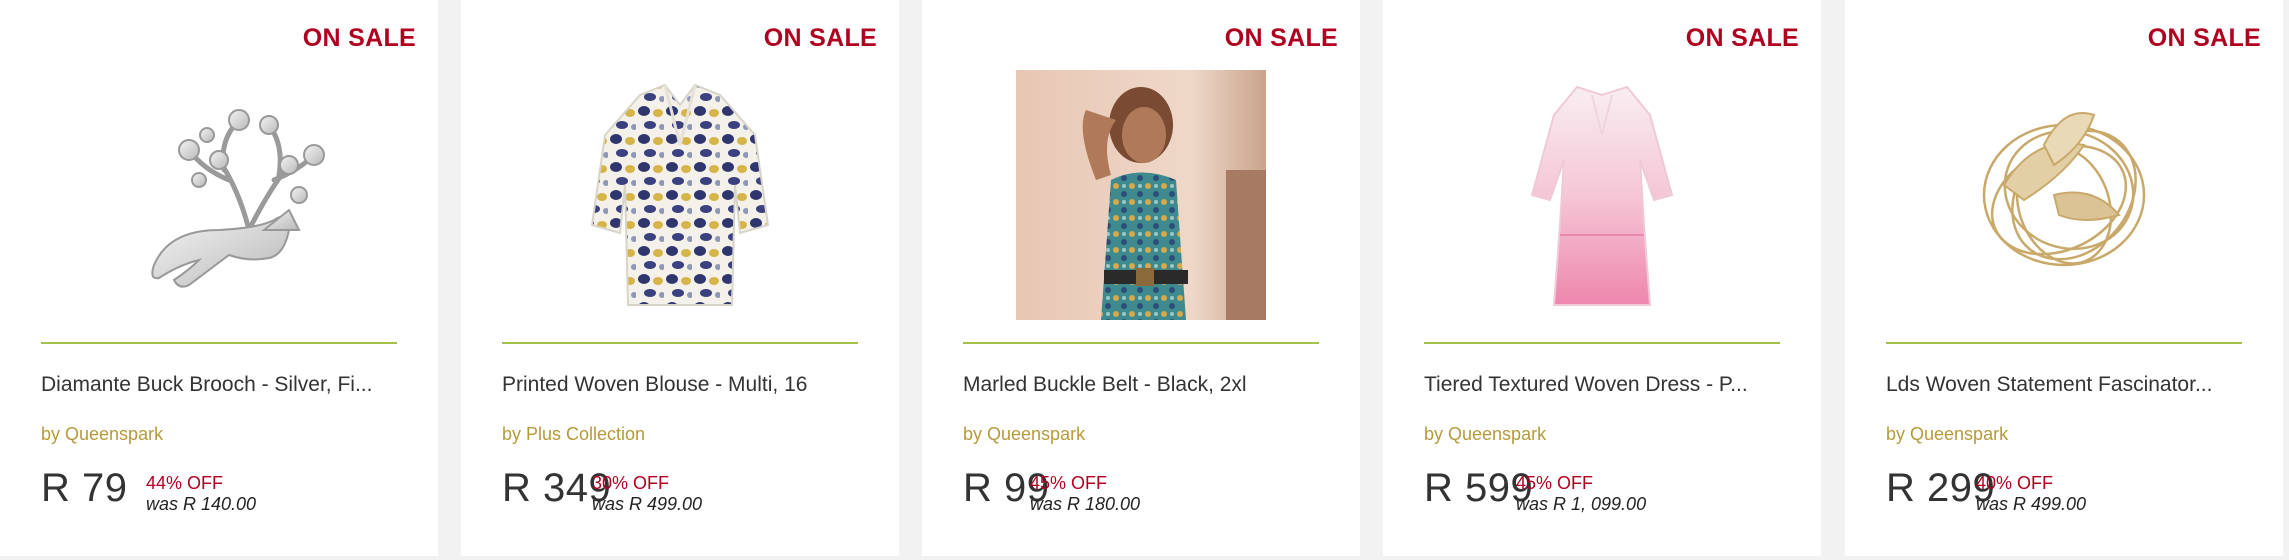 This screenshot has width=2289, height=560. Describe the element at coordinates (185, 483) in the screenshot. I see `discount-label: 44% OFF` at that location.